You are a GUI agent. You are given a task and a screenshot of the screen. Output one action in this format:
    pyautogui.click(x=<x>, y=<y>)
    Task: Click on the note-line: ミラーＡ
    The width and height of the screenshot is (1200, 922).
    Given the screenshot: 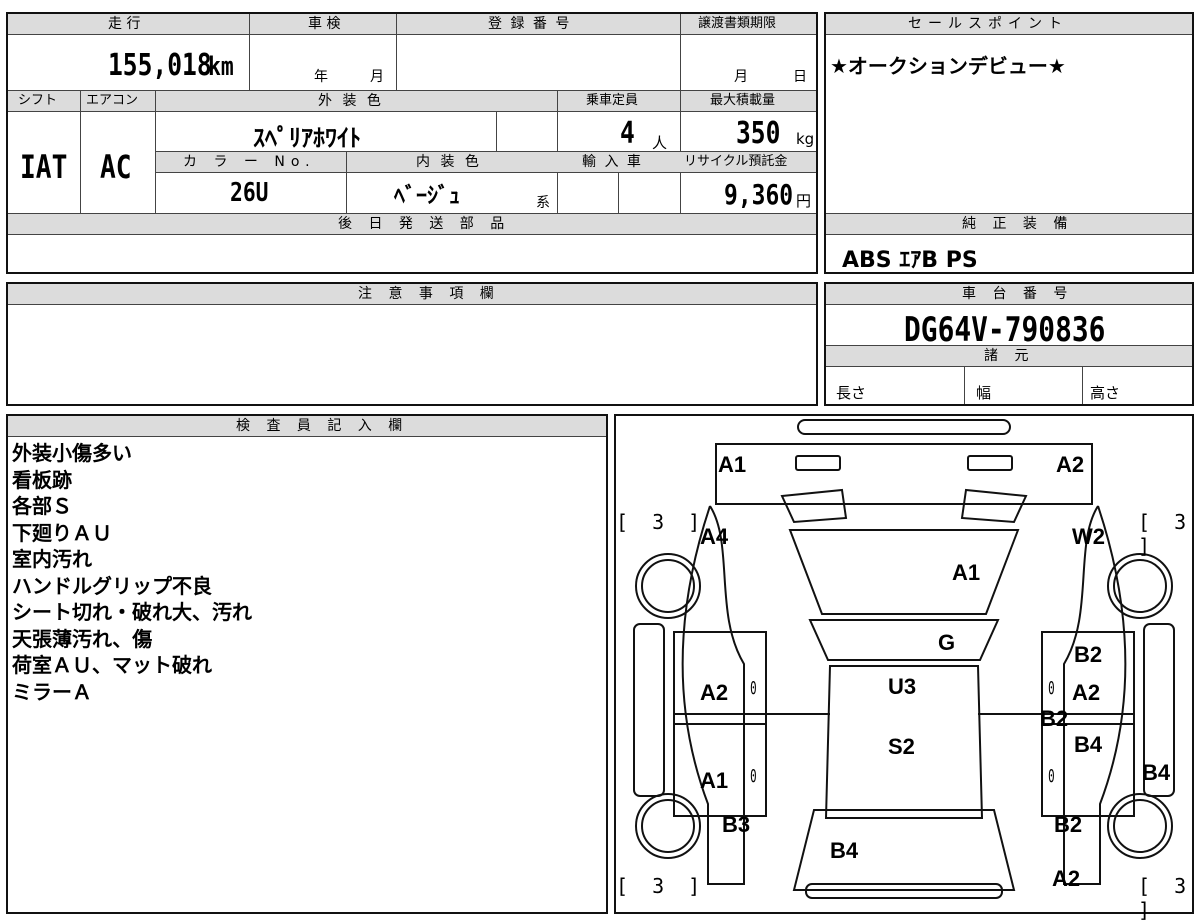 What is the action you would take?
    pyautogui.click(x=52, y=691)
    